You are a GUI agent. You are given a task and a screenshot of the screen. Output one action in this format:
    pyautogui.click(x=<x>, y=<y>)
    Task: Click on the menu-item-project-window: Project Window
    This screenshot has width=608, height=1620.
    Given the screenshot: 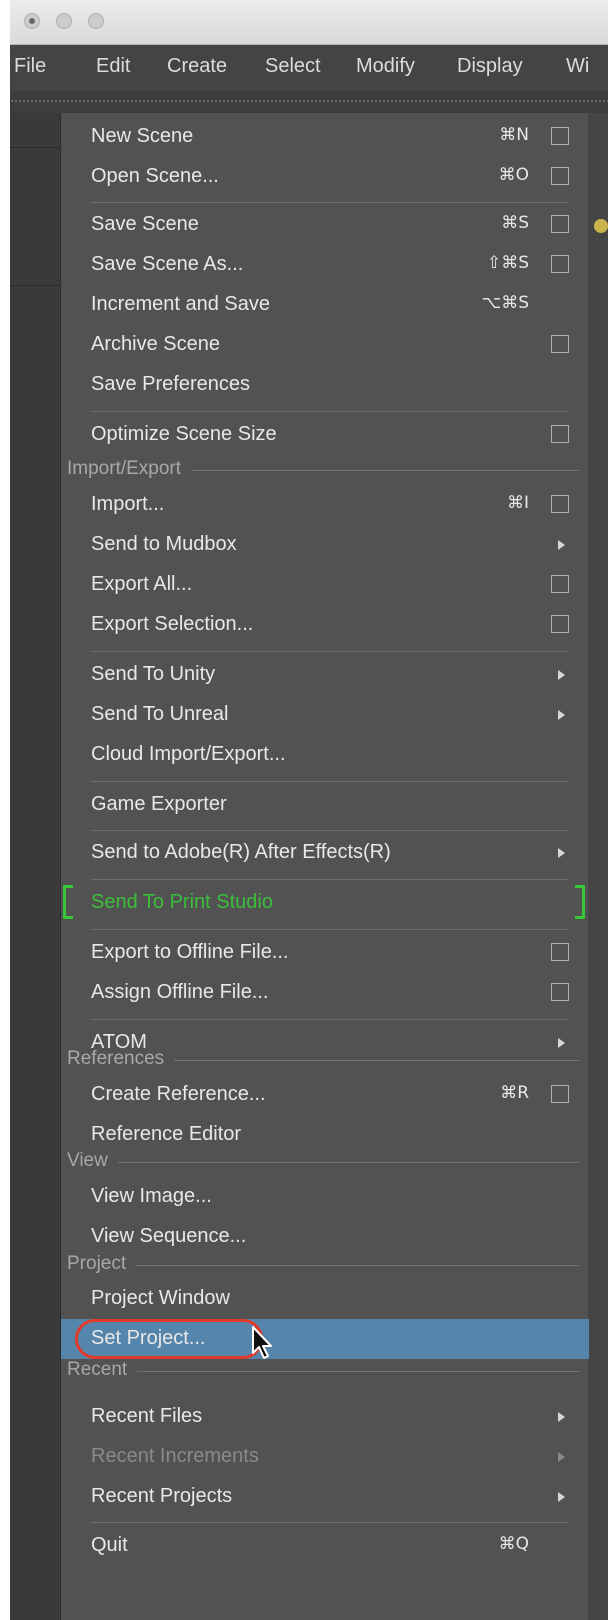 What is the action you would take?
    pyautogui.click(x=325, y=1299)
    